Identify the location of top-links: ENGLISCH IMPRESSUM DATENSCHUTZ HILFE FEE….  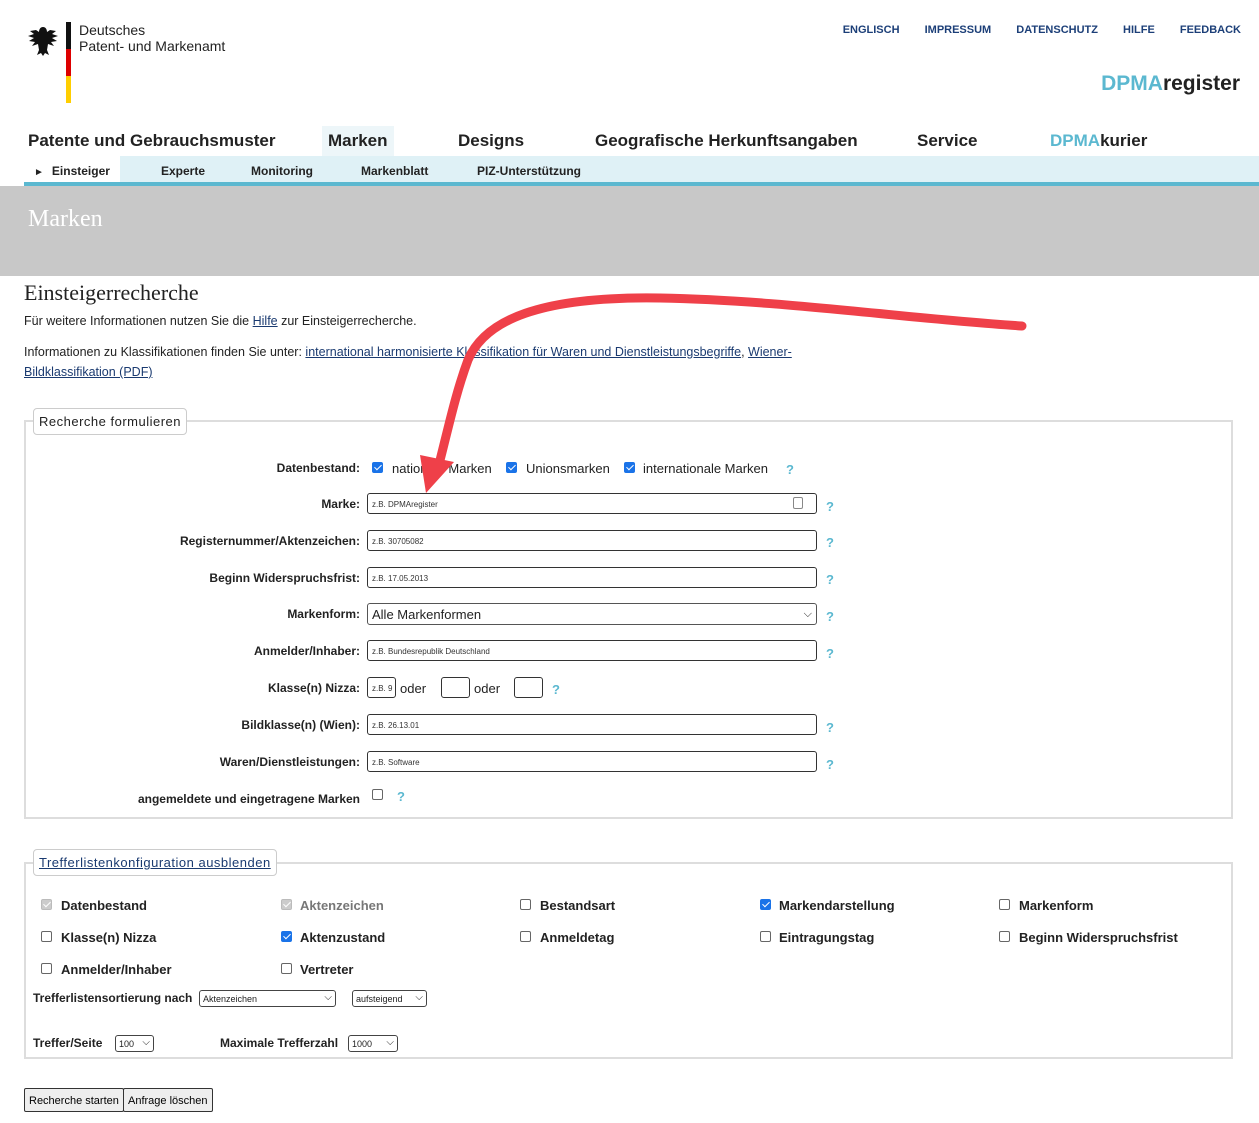
(1031, 30).